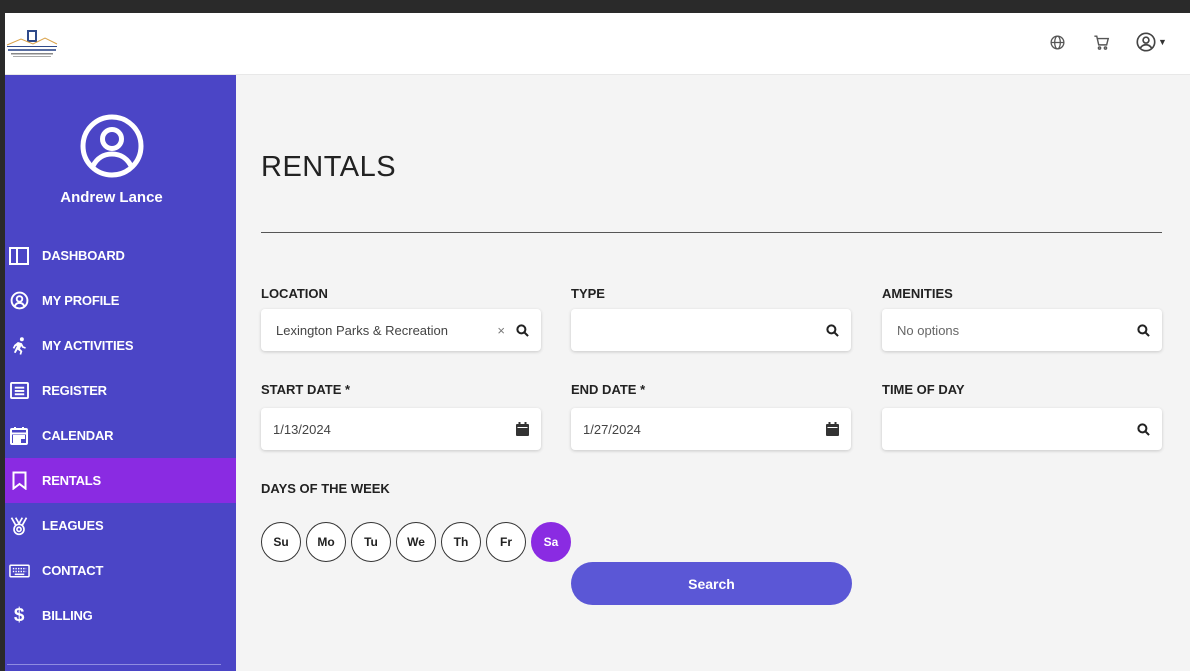 The width and height of the screenshot is (1190, 671). I want to click on location-select: Lexington Parks & Recreation ×, so click(401, 330).